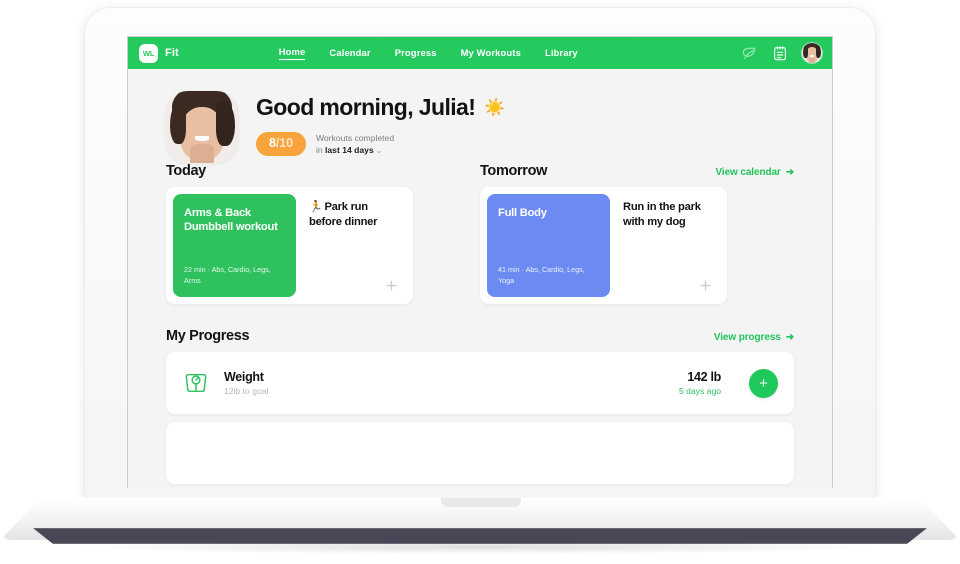 This screenshot has width=960, height=564. I want to click on tomorrow-header: Tomorrow View calendar ➜, so click(637, 171).